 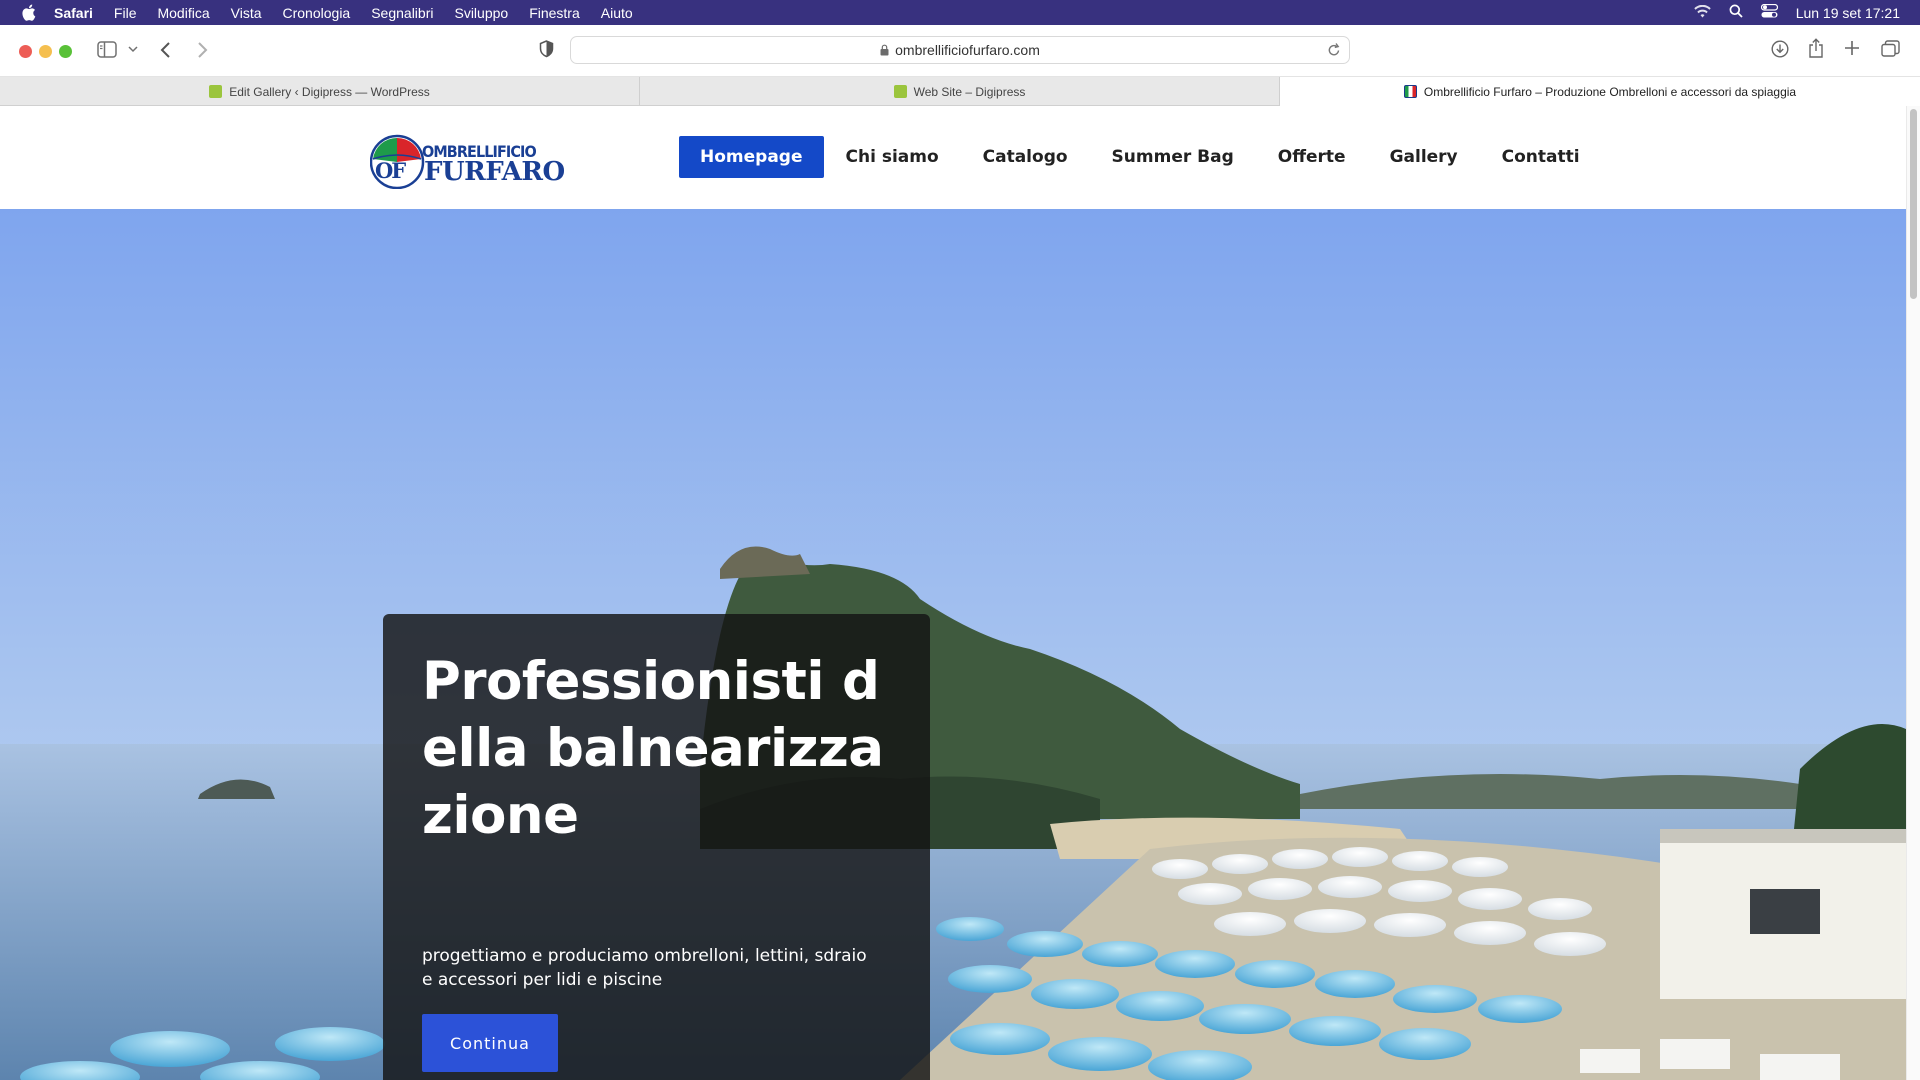 I want to click on tab-title: Web Site – Digipress, so click(x=969, y=91).